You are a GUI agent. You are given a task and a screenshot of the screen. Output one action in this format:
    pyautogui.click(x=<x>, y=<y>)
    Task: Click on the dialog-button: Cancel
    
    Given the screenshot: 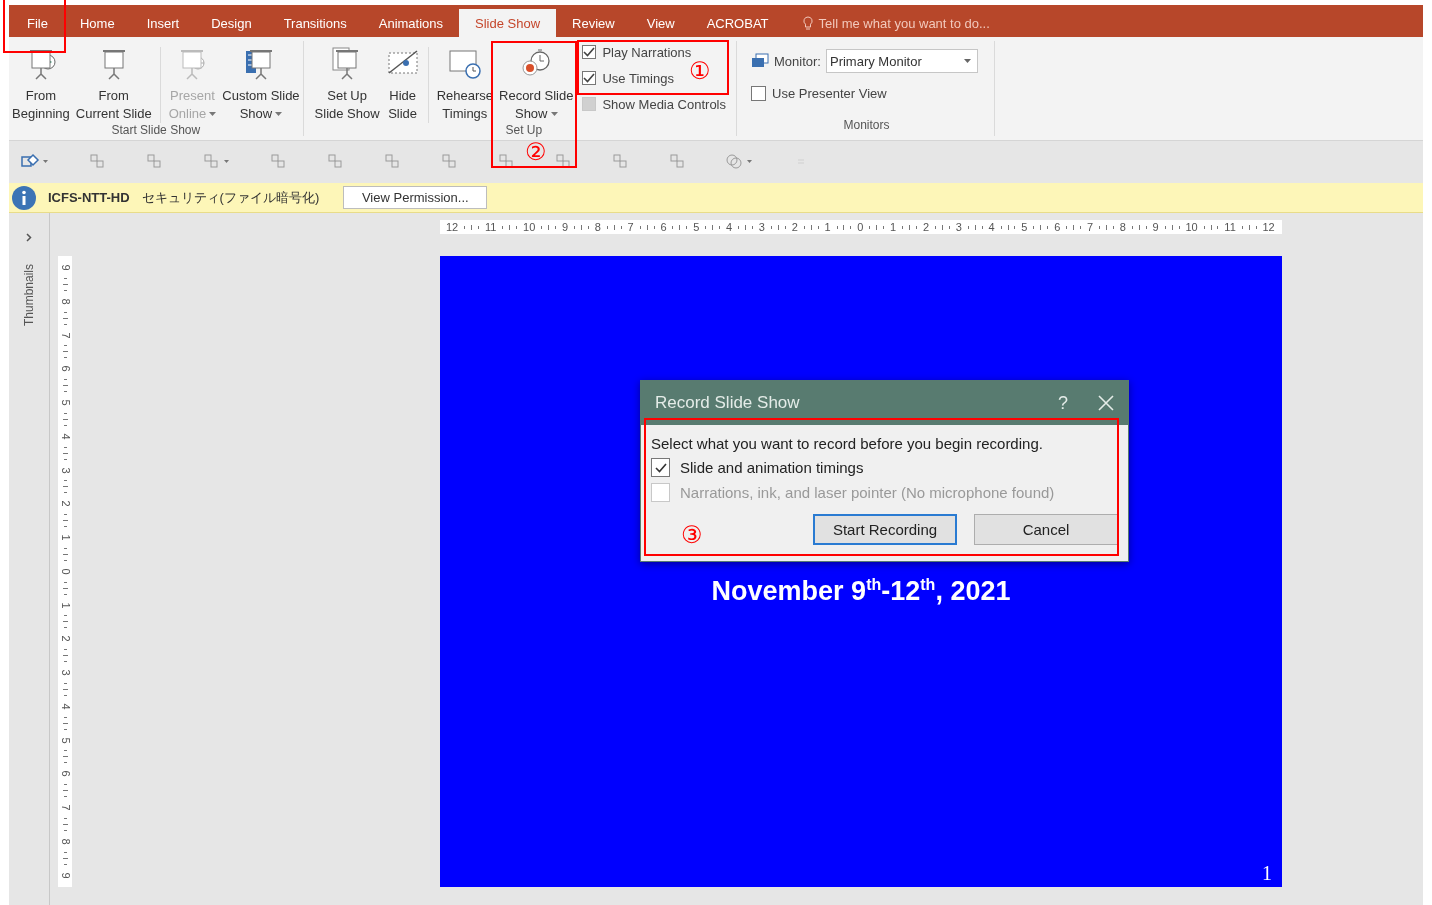 What is the action you would take?
    pyautogui.click(x=1046, y=529)
    